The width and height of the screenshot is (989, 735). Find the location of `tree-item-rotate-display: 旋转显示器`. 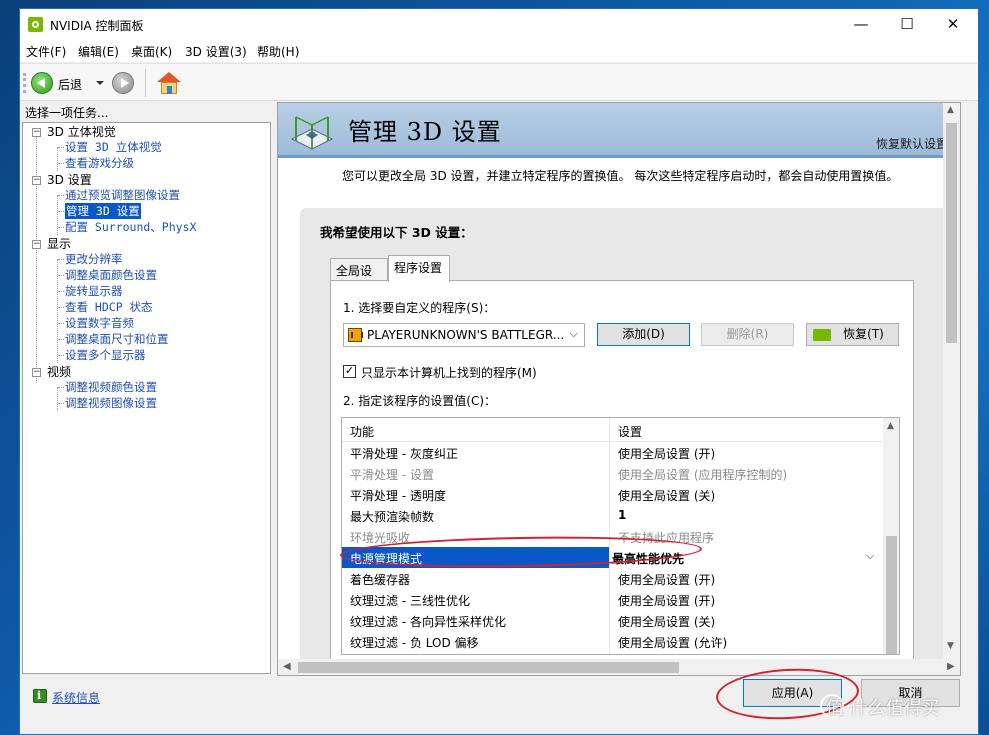

tree-item-rotate-display: 旋转显示器 is located at coordinates (94, 291).